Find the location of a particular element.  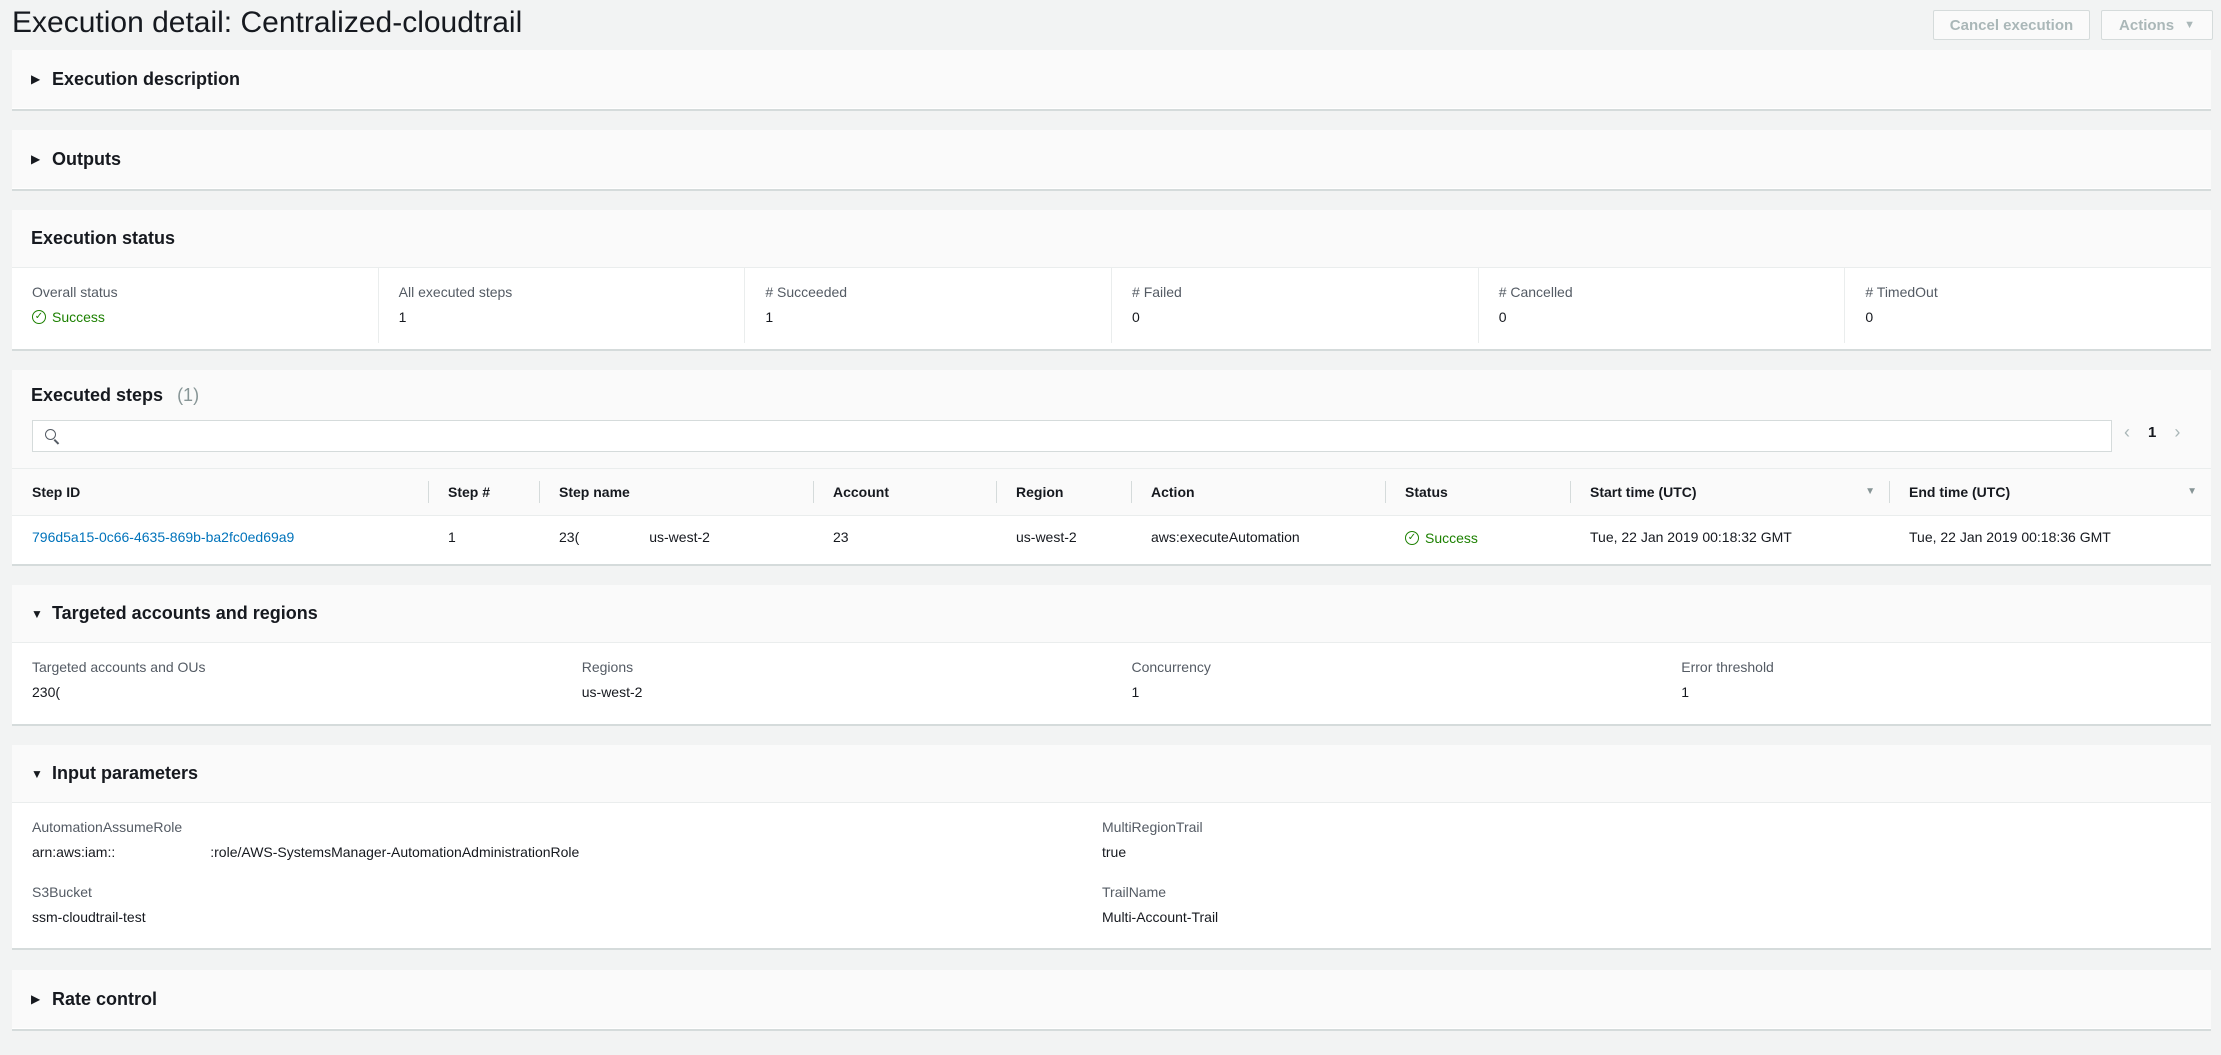

failed-value: 0 is located at coordinates (1136, 317).